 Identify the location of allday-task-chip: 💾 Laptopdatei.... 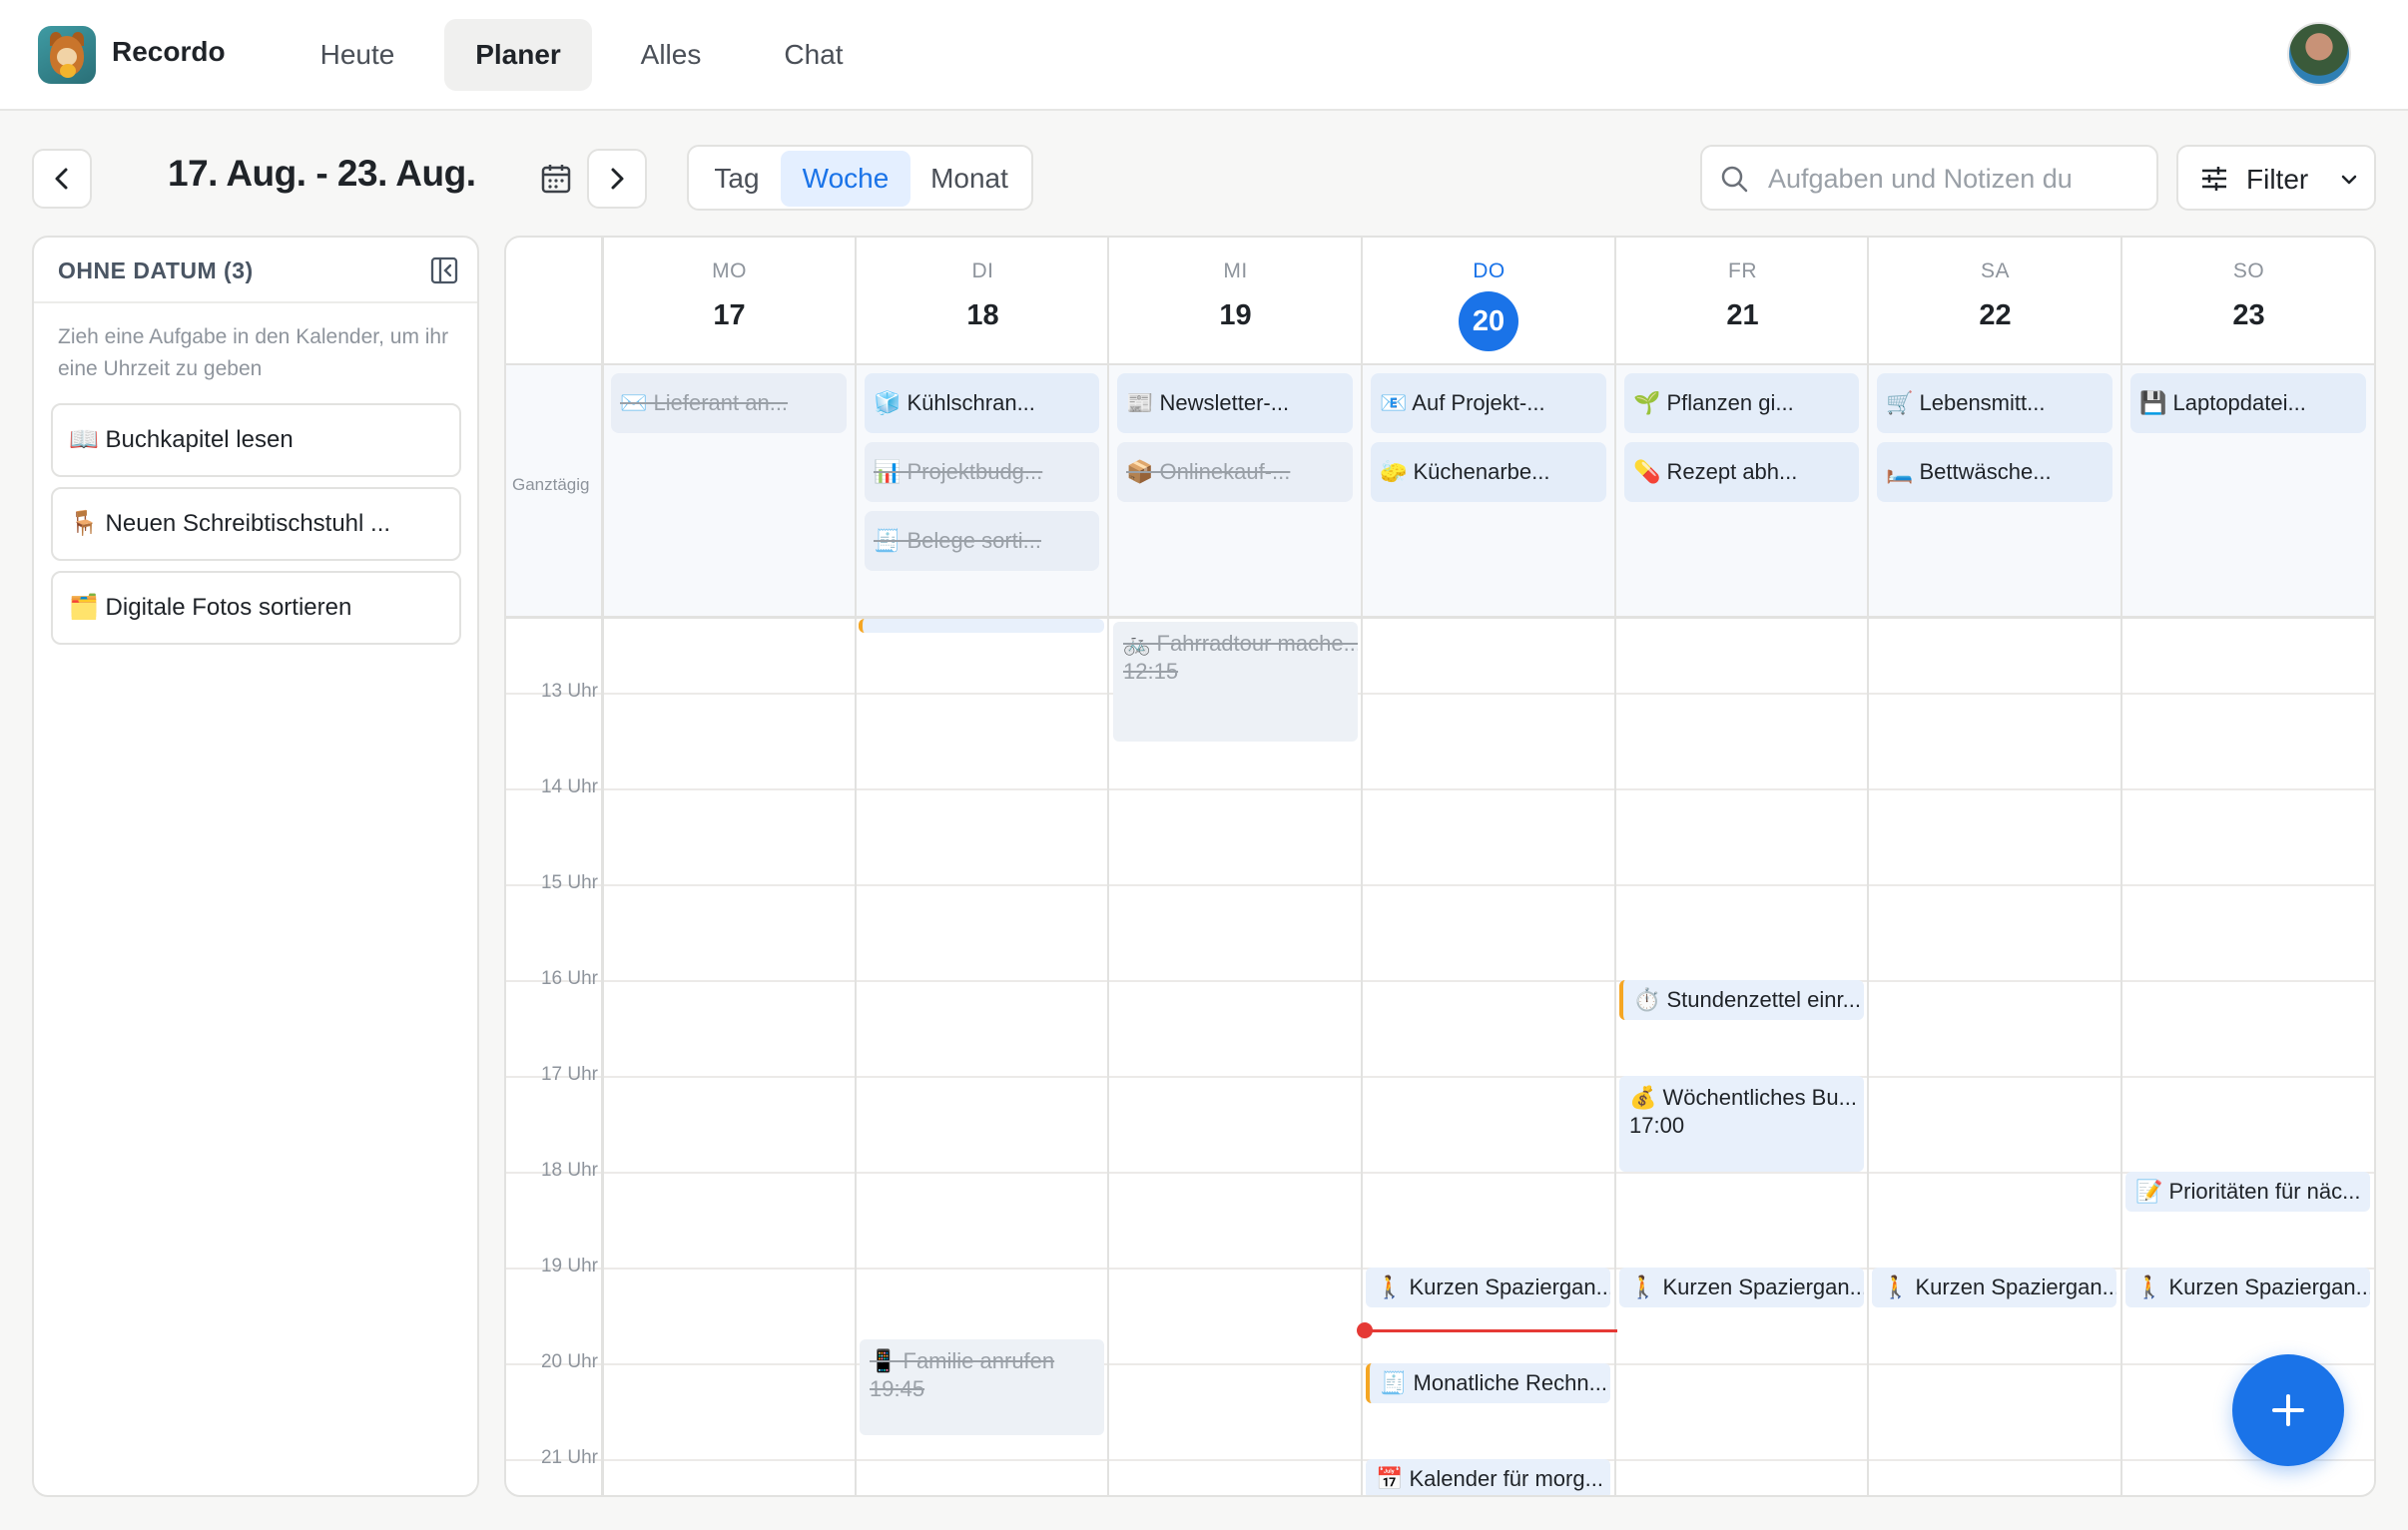
(2248, 403).